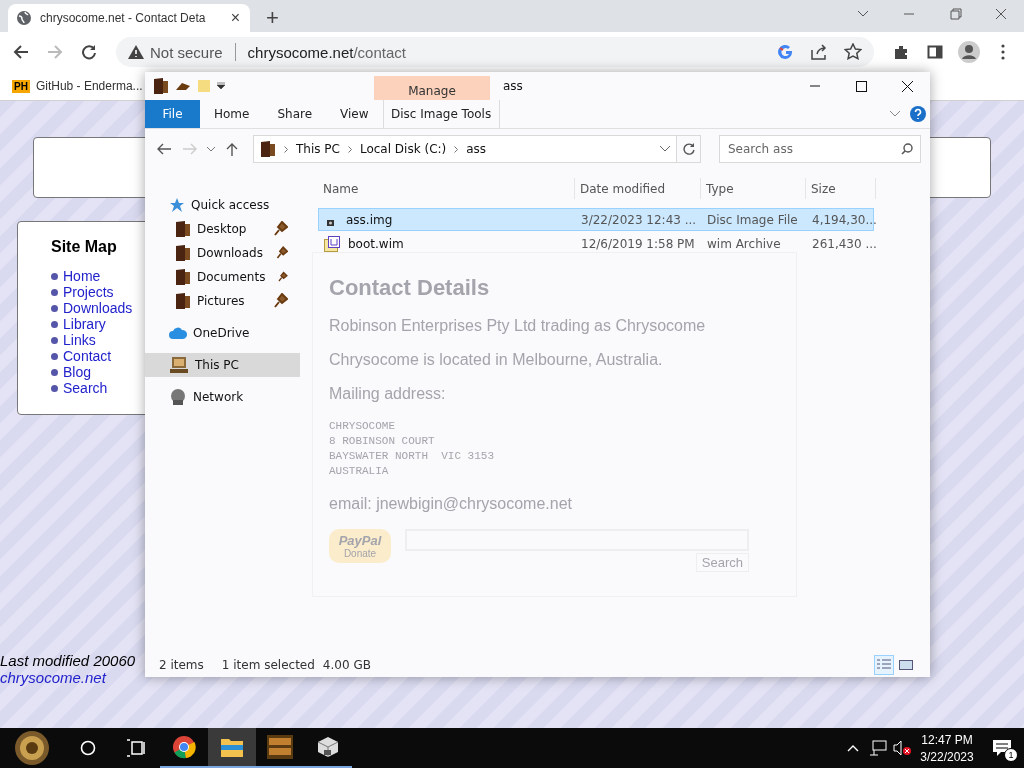 This screenshot has height=768, width=1024. I want to click on up-icon, so click(232, 149).